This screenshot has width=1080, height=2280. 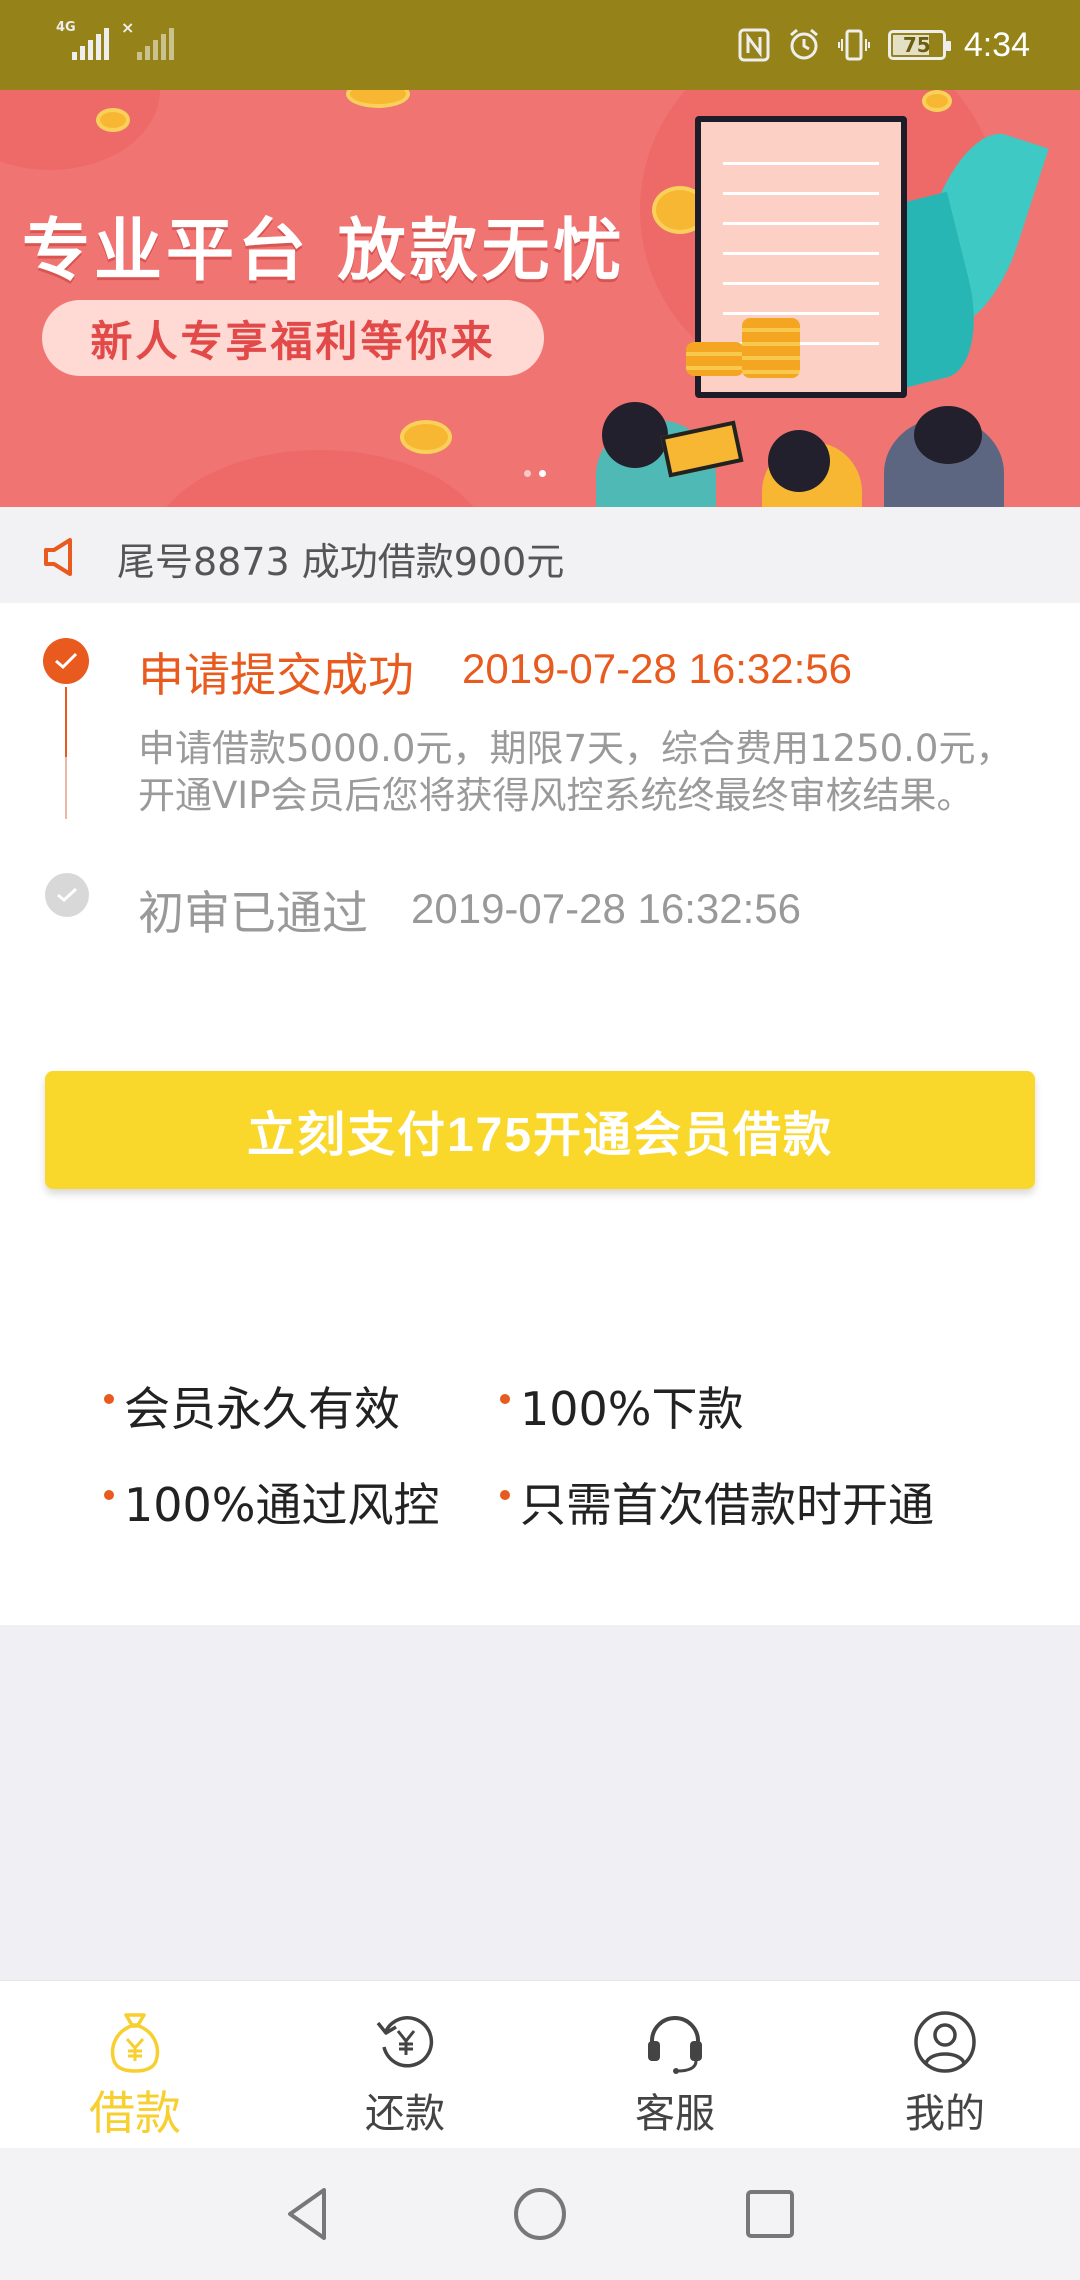 I want to click on signal-sim2-icon: ×, so click(x=147, y=39).